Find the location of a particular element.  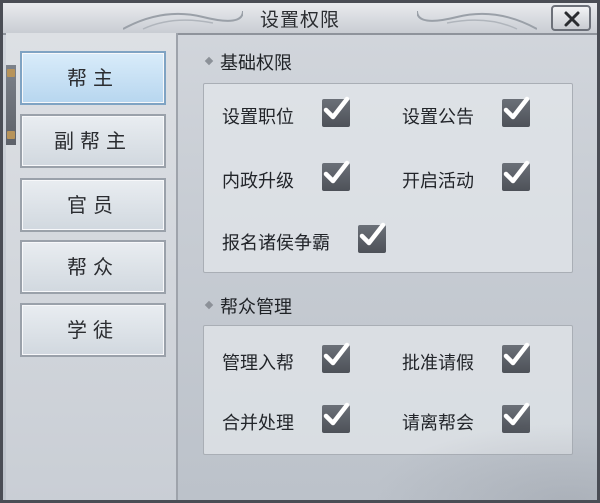

permission-set-position: 设置职位 is located at coordinates (302, 114).